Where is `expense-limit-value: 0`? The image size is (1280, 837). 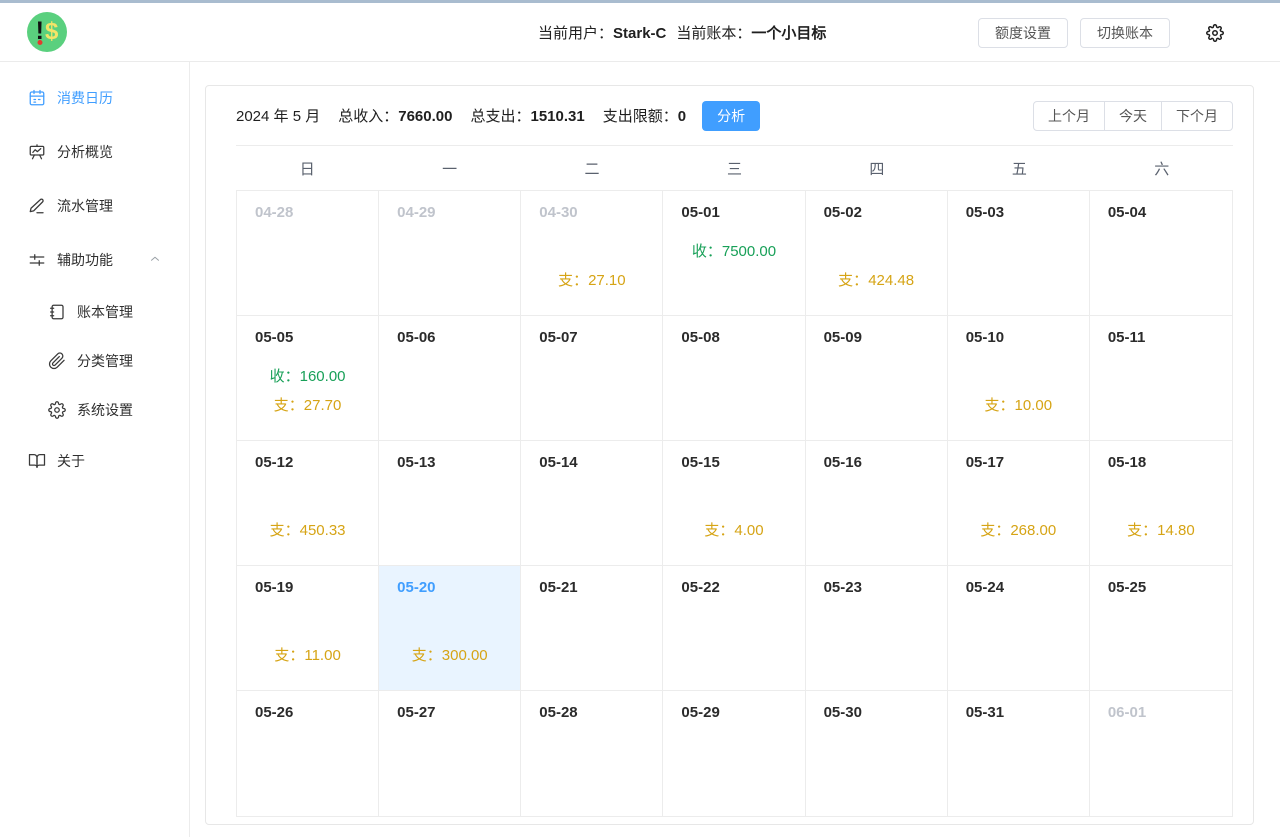 expense-limit-value: 0 is located at coordinates (682, 116).